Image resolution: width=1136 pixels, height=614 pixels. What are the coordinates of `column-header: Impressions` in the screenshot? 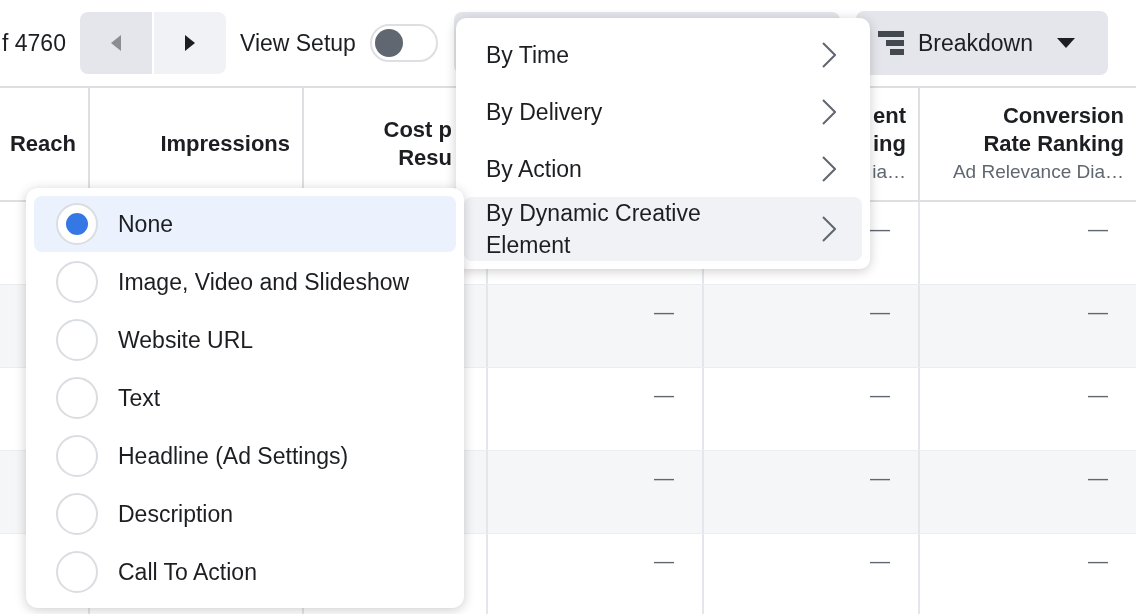 It's located at (225, 144).